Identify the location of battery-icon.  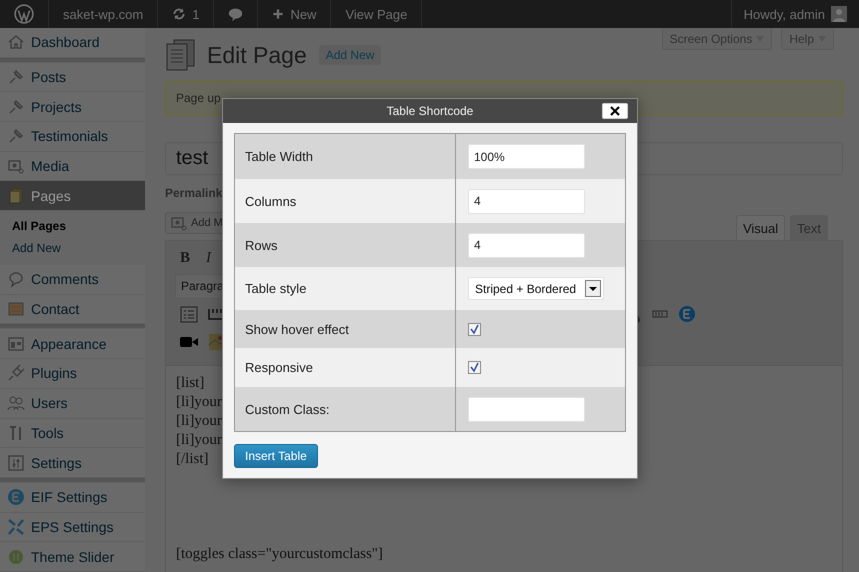
(660, 314).